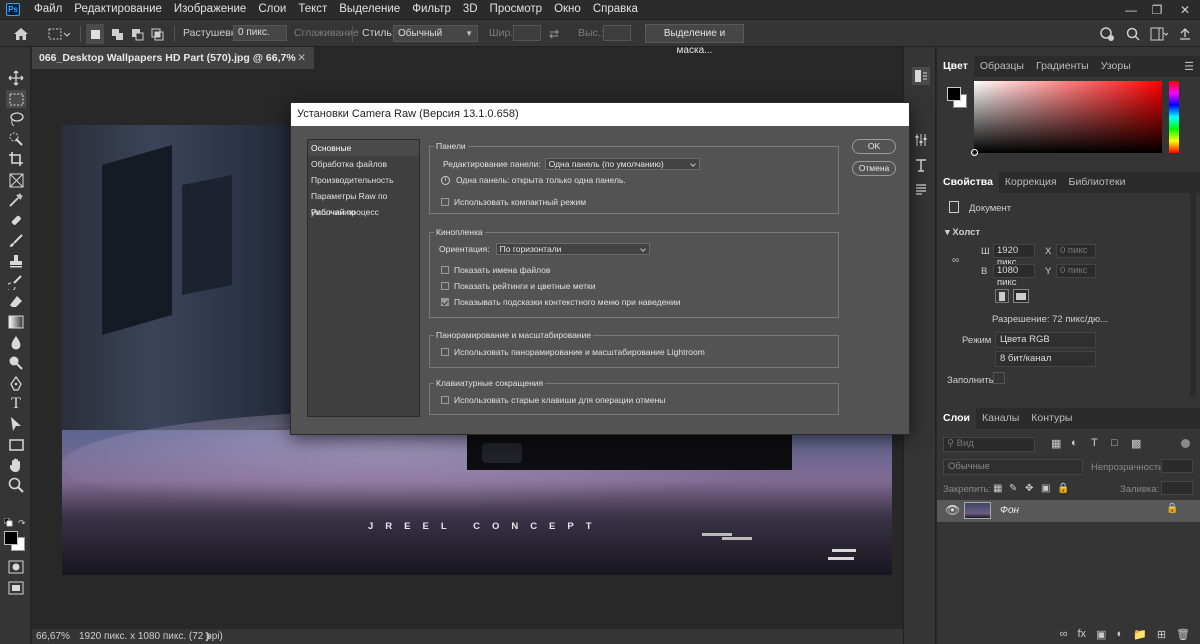 The height and width of the screenshot is (644, 1200). What do you see at coordinates (21, 34) in the screenshot?
I see `home-icon` at bounding box center [21, 34].